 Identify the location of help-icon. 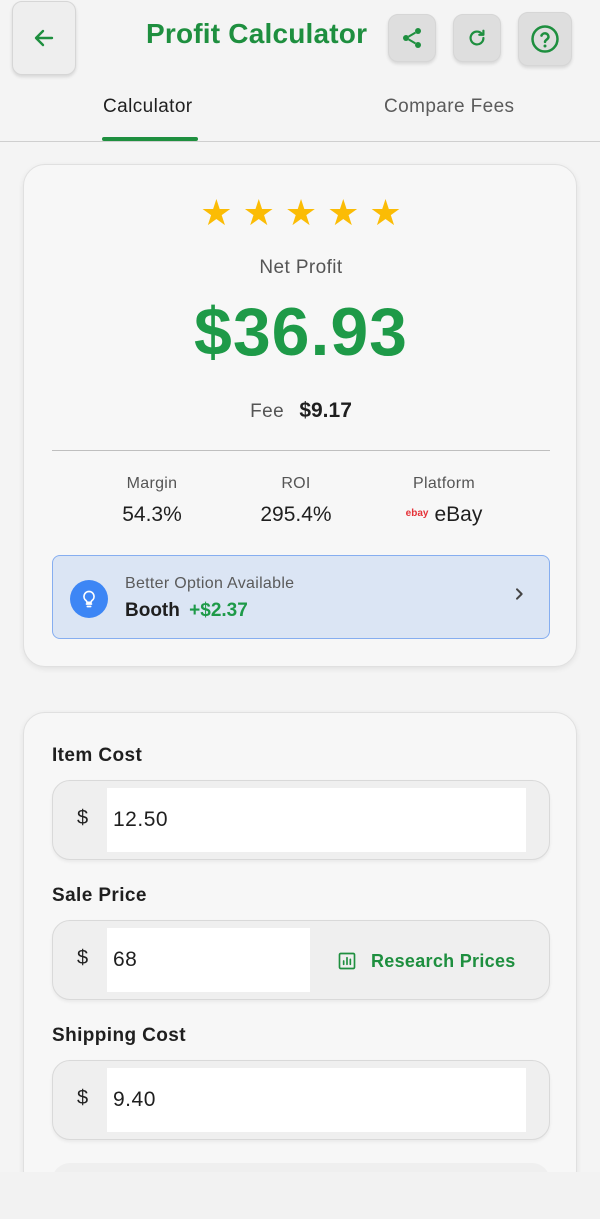
(545, 39).